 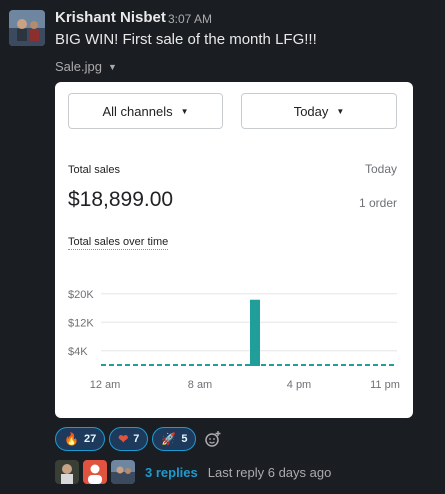 I want to click on replies-link: 3 replies, so click(x=171, y=472).